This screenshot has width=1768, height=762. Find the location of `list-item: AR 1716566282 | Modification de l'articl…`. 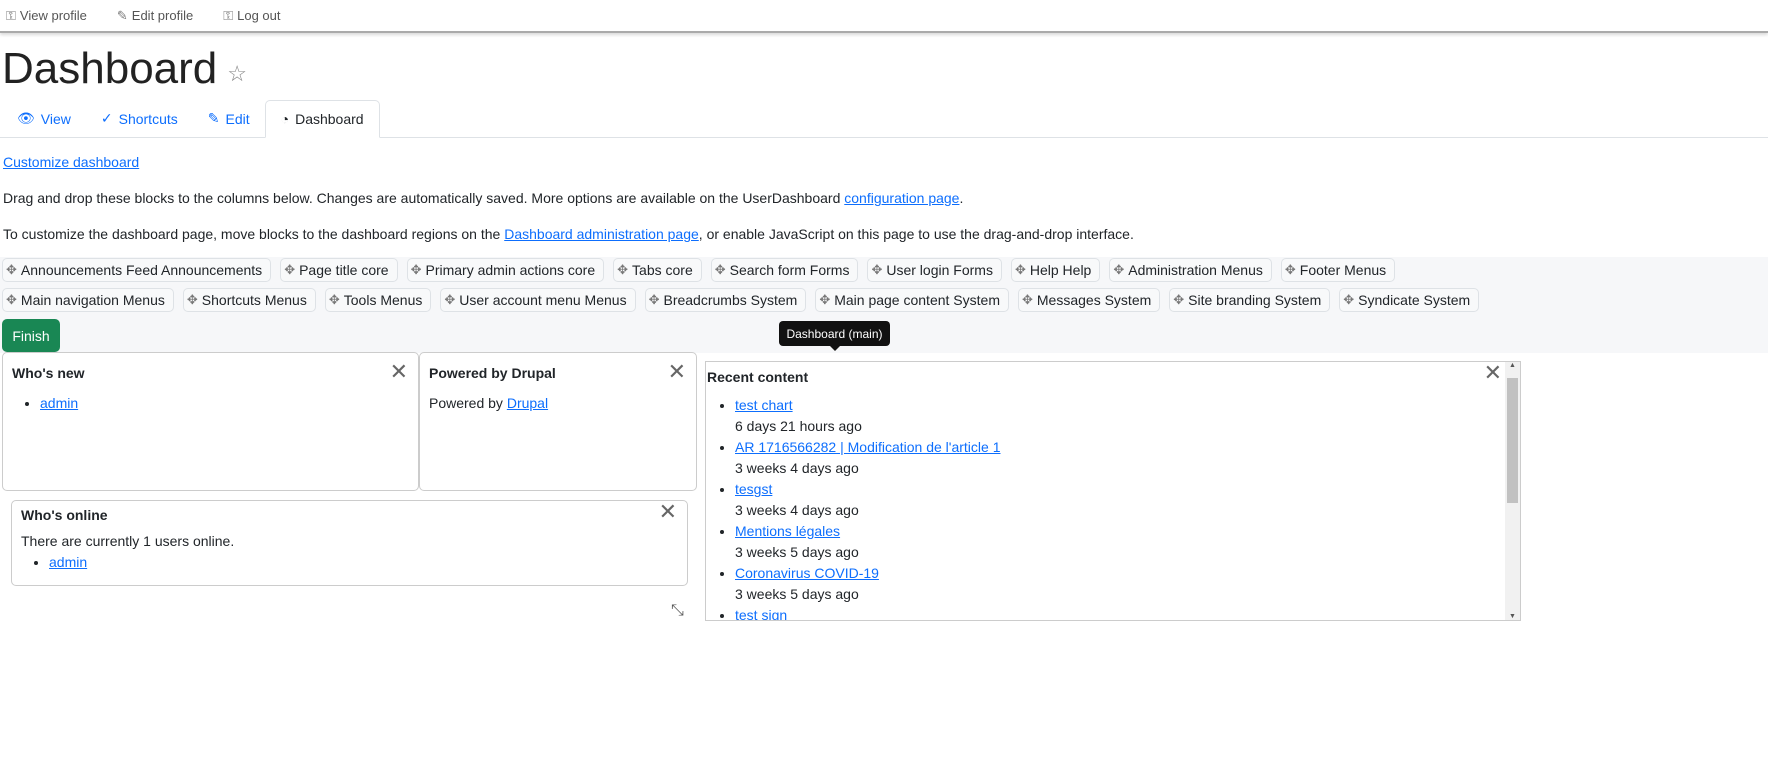

list-item: AR 1716566282 | Modification de l'articl… is located at coordinates (1127, 458).